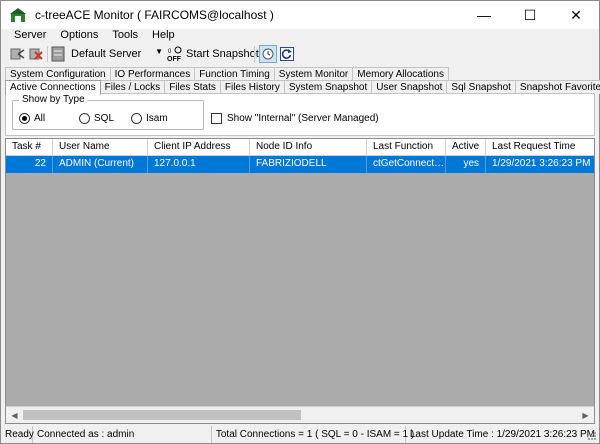 The width and height of the screenshot is (600, 444). Describe the element at coordinates (100, 164) in the screenshot. I see `cell-user-name: ADMIN (Current)` at that location.